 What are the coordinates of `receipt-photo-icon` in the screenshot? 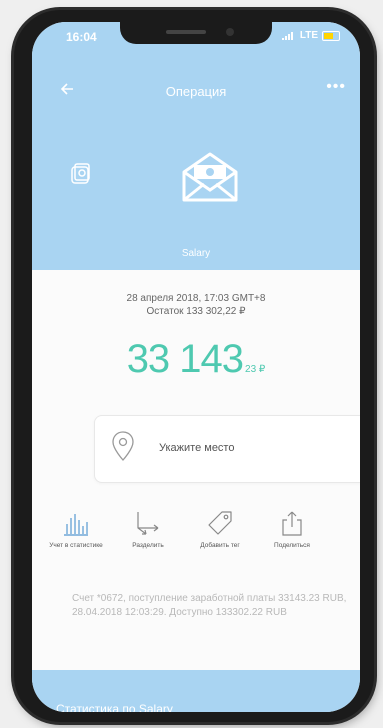 It's located at (80, 173).